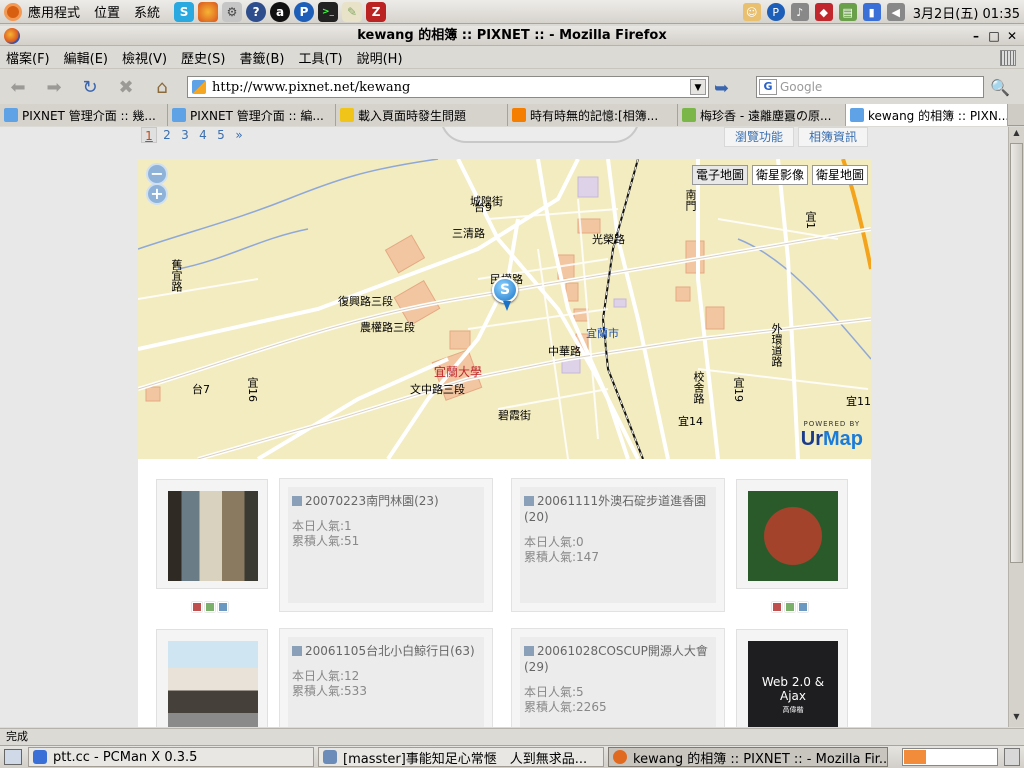 The width and height of the screenshot is (1024, 768). Describe the element at coordinates (86, 57) in the screenshot. I see `menu-edit: 編輯(E)` at that location.